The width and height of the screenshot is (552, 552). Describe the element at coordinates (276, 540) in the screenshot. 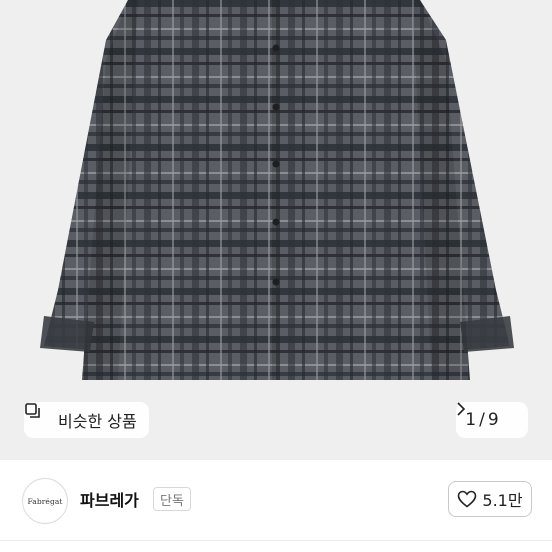

I see `divider` at that location.